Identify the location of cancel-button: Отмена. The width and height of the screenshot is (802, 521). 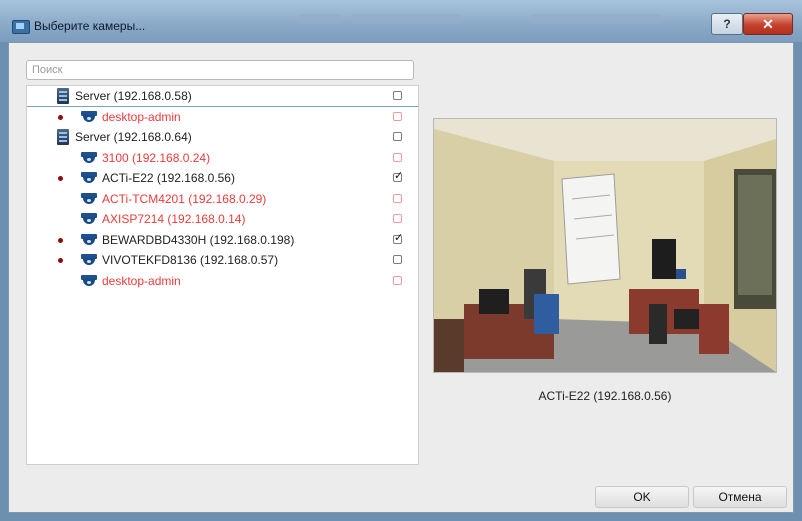
(740, 497).